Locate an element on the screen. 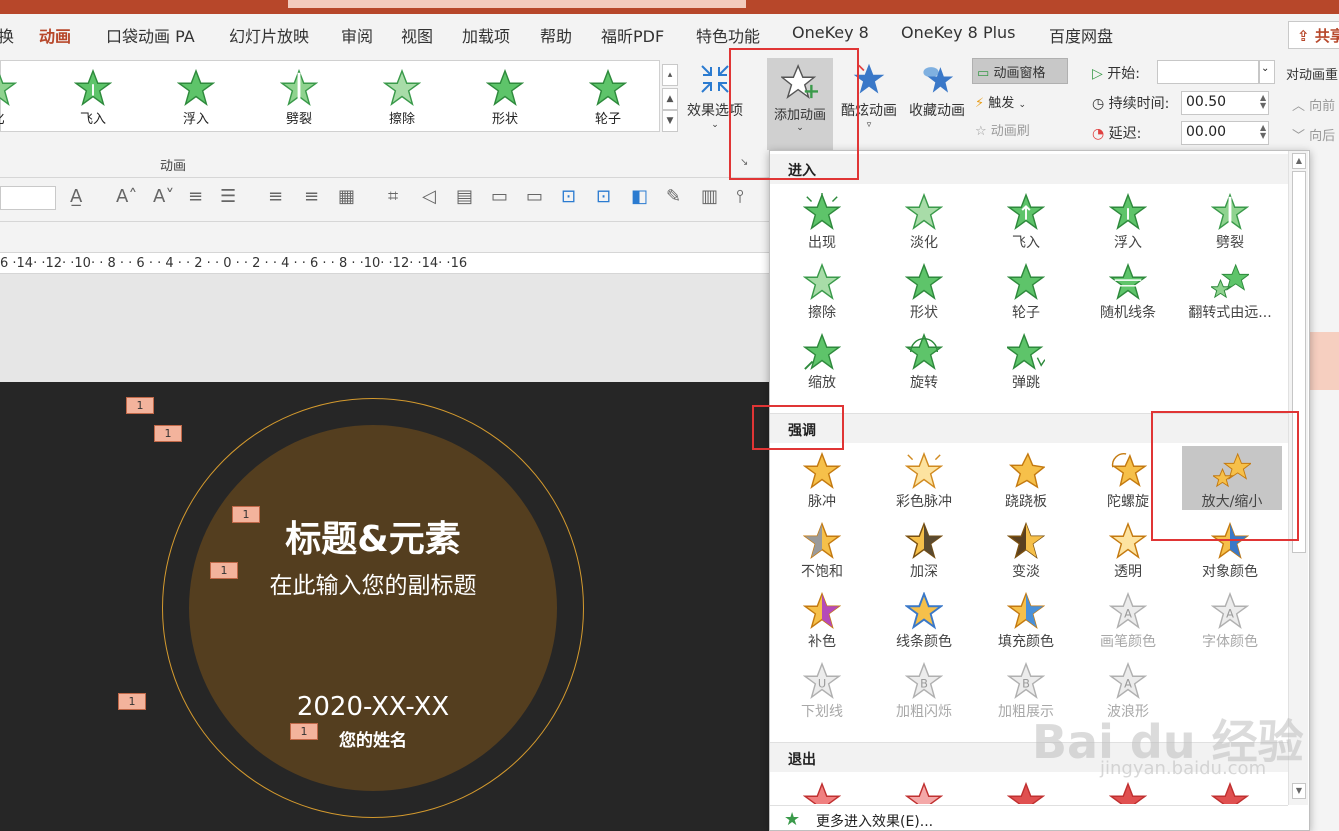  favorite-animation-button: 收藏动画 is located at coordinates (937, 91).